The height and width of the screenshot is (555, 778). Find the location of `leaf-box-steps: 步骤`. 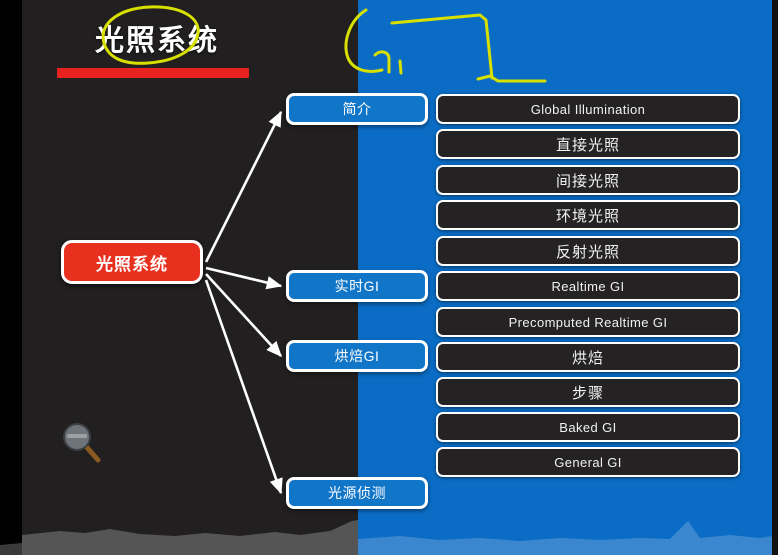

leaf-box-steps: 步骤 is located at coordinates (588, 392).